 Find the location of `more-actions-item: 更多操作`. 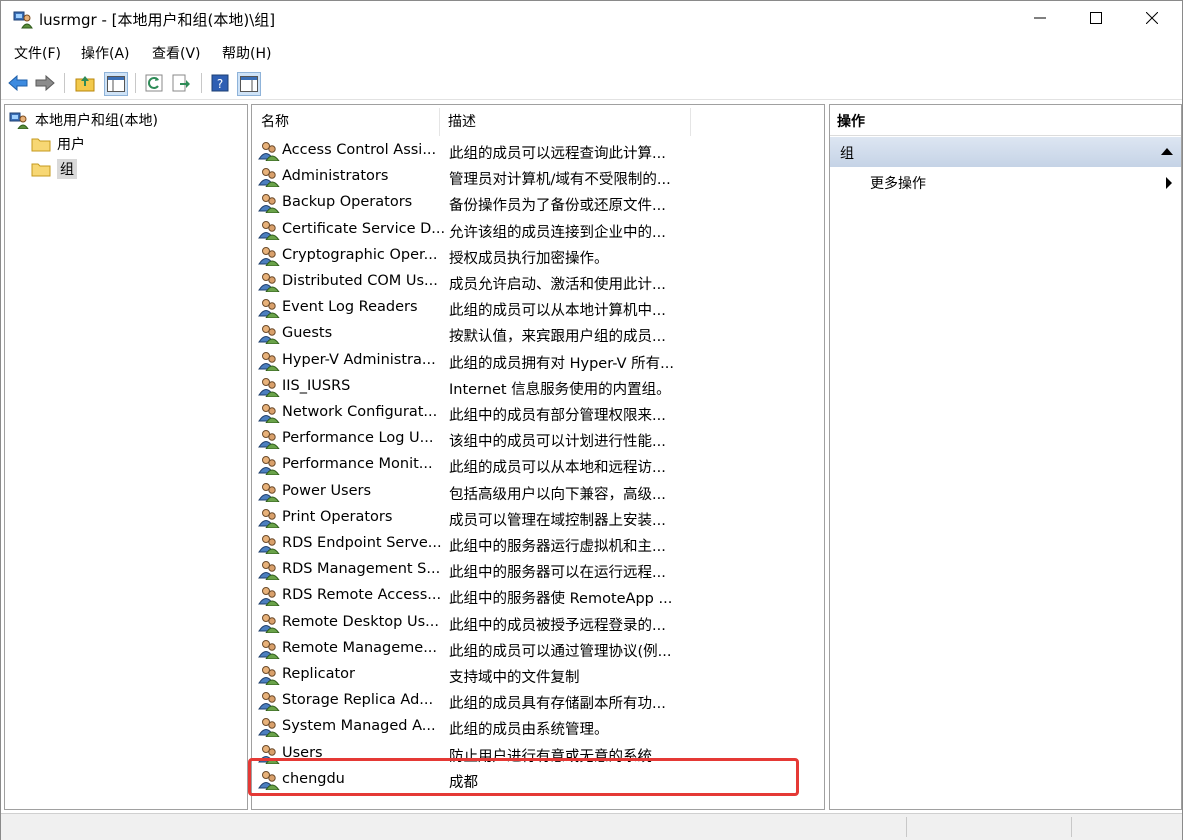

more-actions-item: 更多操作 is located at coordinates (1005, 182).